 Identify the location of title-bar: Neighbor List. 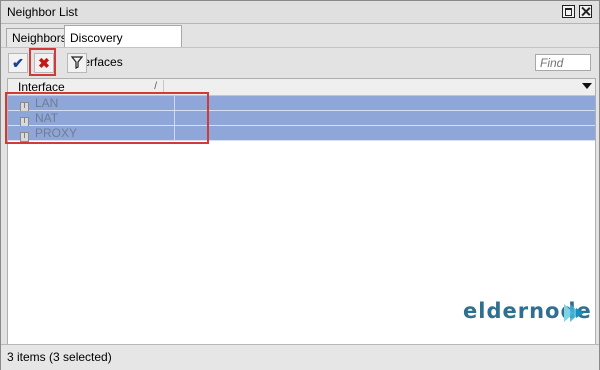
(300, 12).